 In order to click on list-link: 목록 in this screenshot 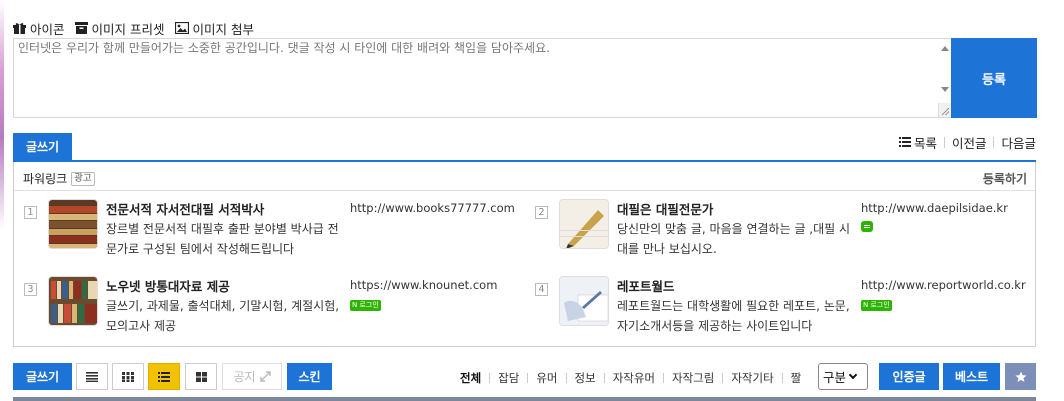, I will do `click(917, 142)`.